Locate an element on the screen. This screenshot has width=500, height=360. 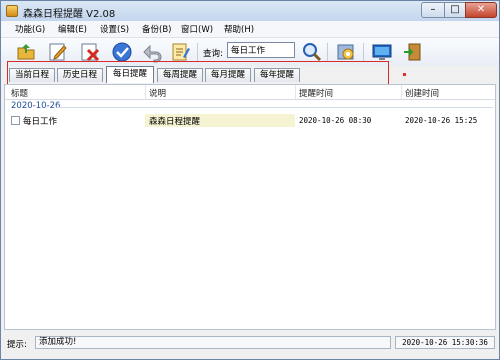
monitor-icon is located at coordinates (382, 52).